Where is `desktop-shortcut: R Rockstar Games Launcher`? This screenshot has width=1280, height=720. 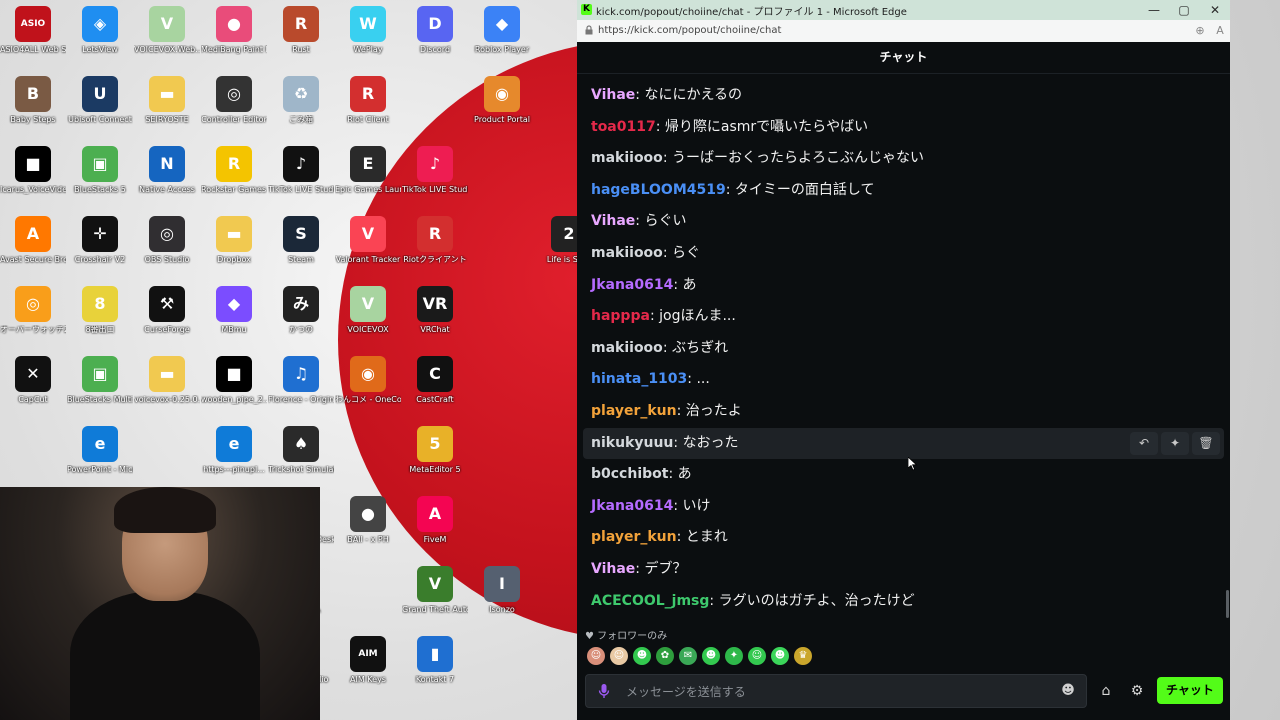 desktop-shortcut: R Rockstar Games Launcher is located at coordinates (234, 170).